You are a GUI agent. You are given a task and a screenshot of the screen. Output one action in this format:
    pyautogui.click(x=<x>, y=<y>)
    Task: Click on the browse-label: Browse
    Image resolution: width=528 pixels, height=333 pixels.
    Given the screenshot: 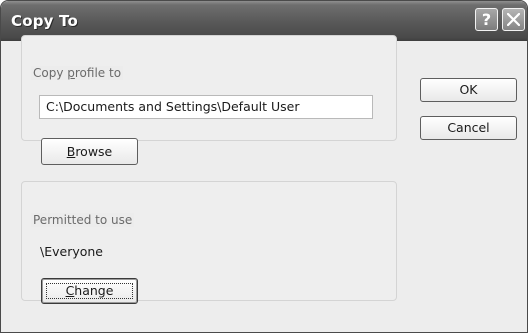 What is the action you would take?
    pyautogui.click(x=89, y=151)
    